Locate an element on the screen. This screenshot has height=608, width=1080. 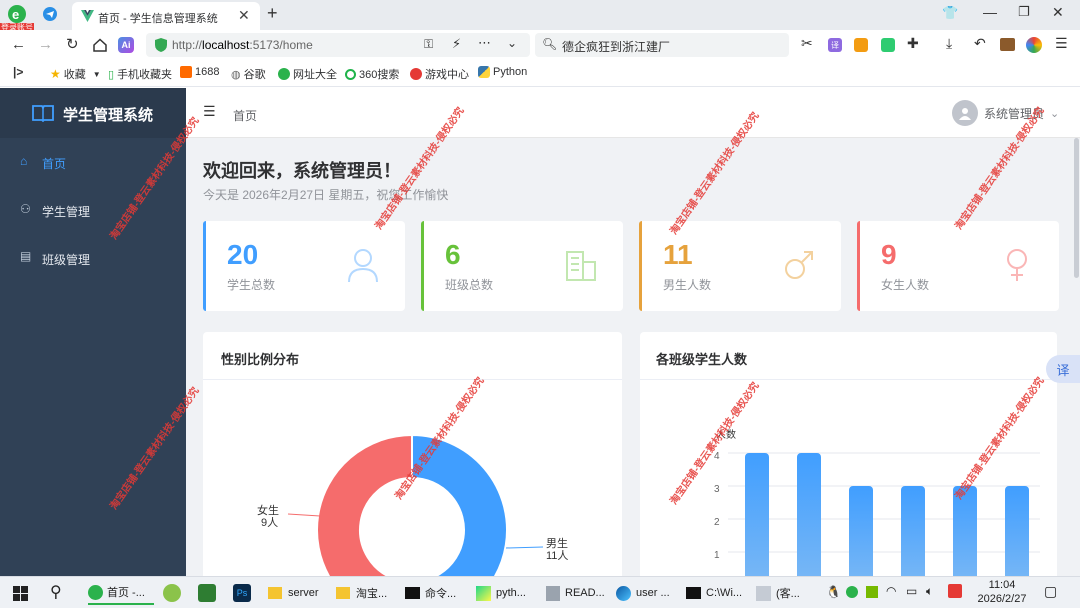
chart-title: 各班级学生人数 is located at coordinates (702, 359).